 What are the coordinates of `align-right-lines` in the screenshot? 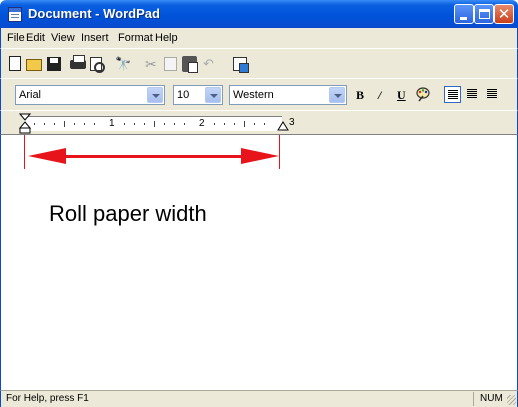 It's located at (492, 93).